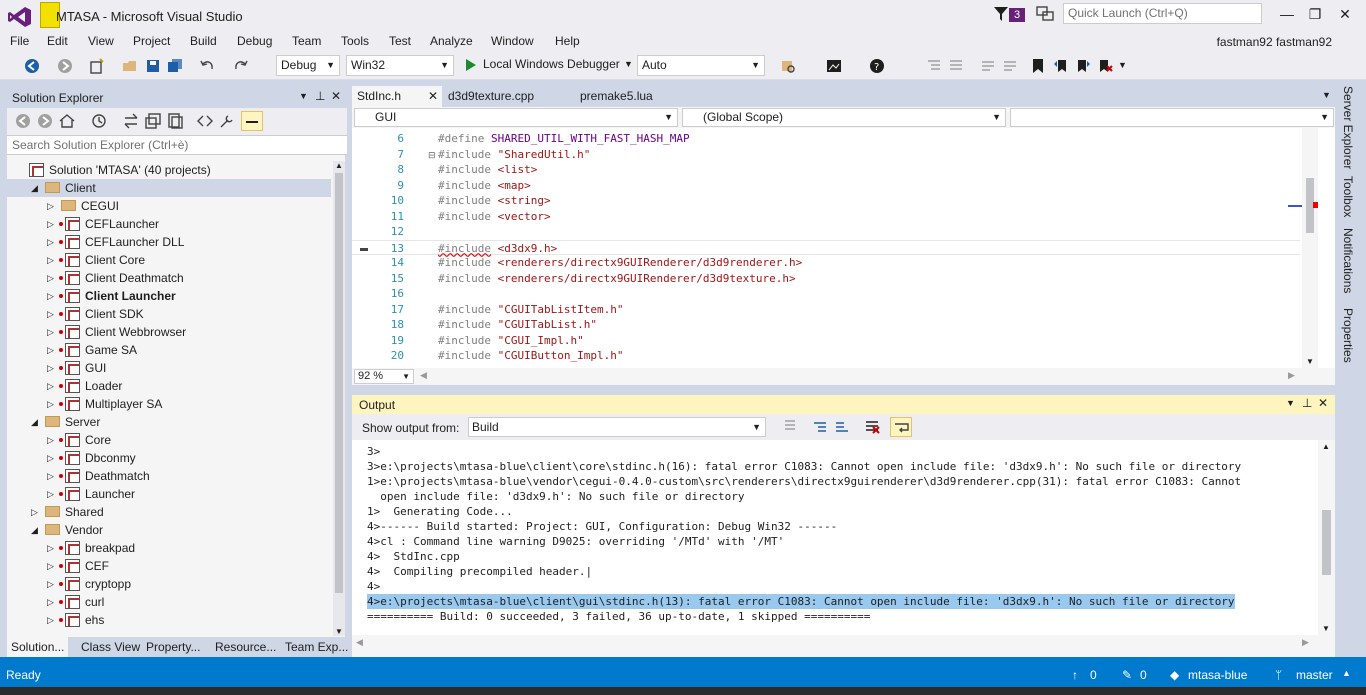 The width and height of the screenshot is (1366, 695). What do you see at coordinates (1143, 675) in the screenshot?
I see `pending-changes-count: 0` at bounding box center [1143, 675].